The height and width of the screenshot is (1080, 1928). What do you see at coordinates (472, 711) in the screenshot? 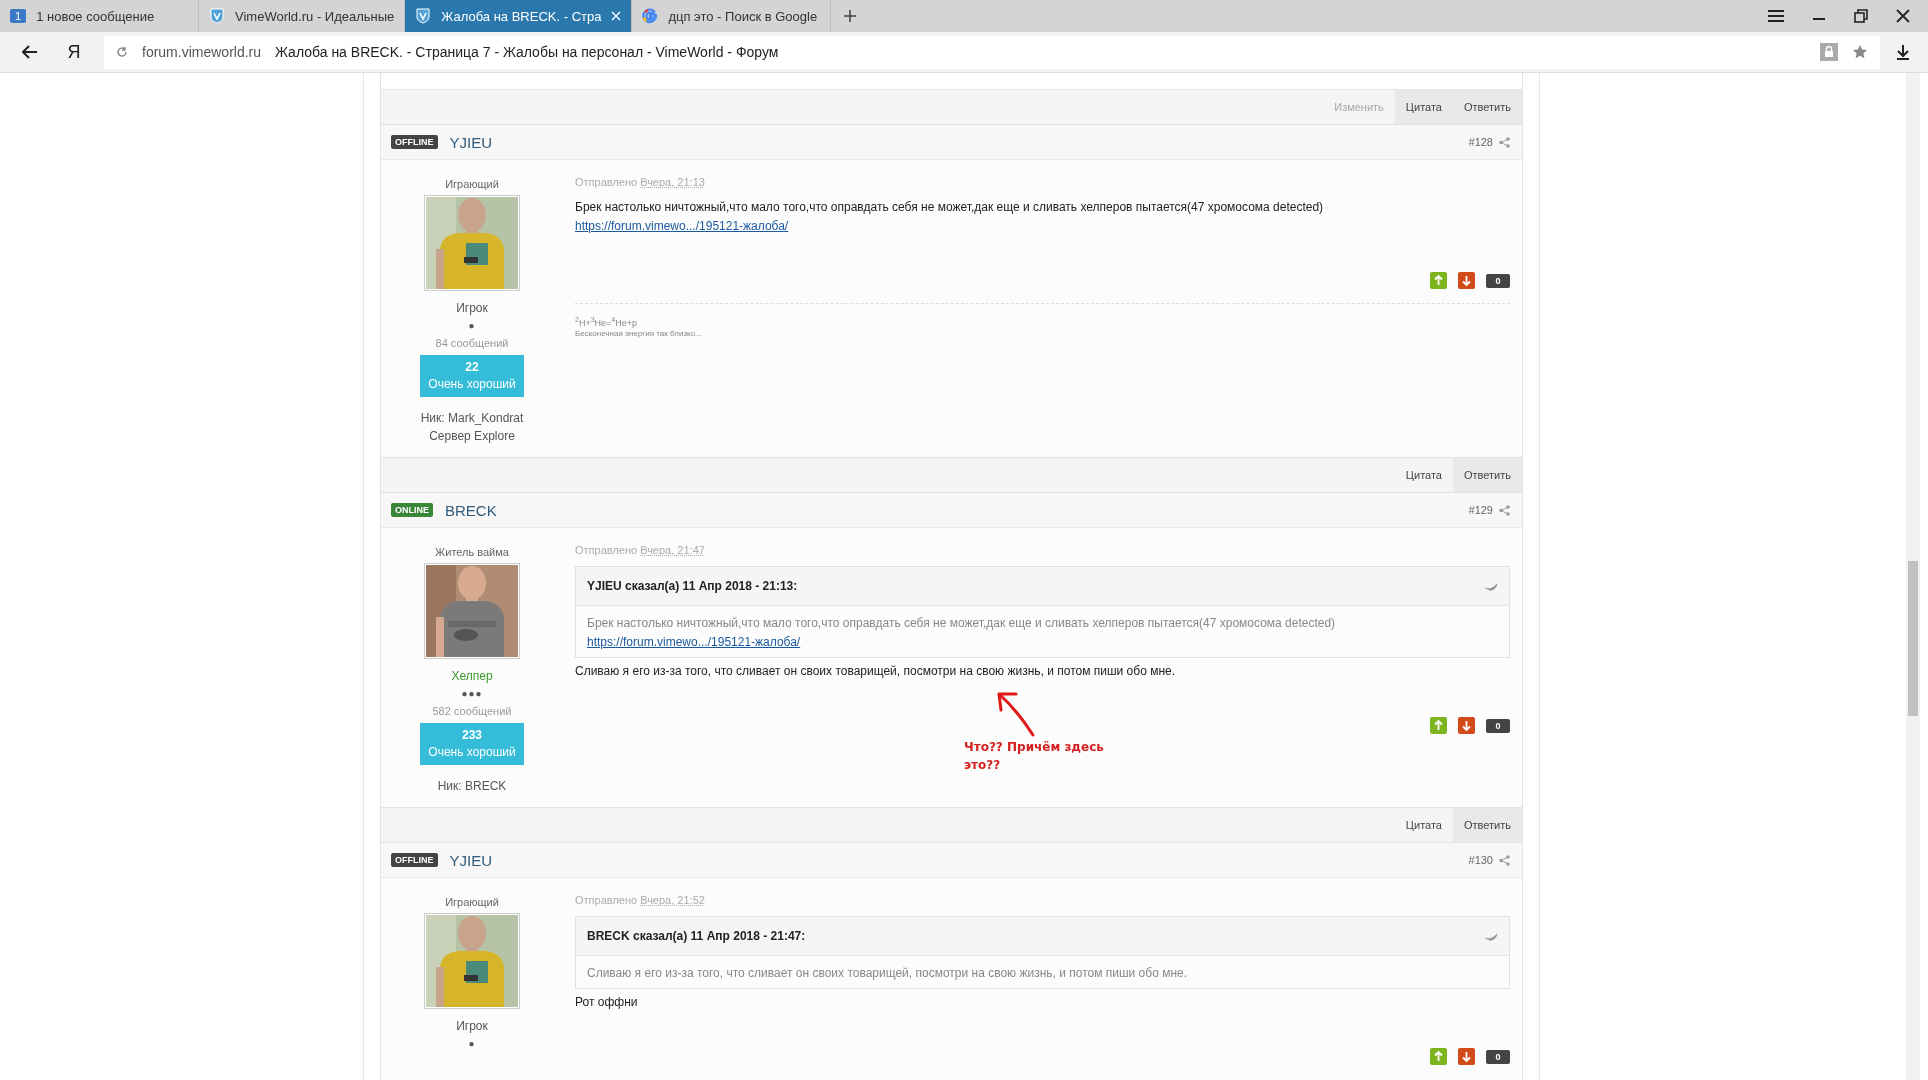
I see `post-count: 582 сообщений` at bounding box center [472, 711].